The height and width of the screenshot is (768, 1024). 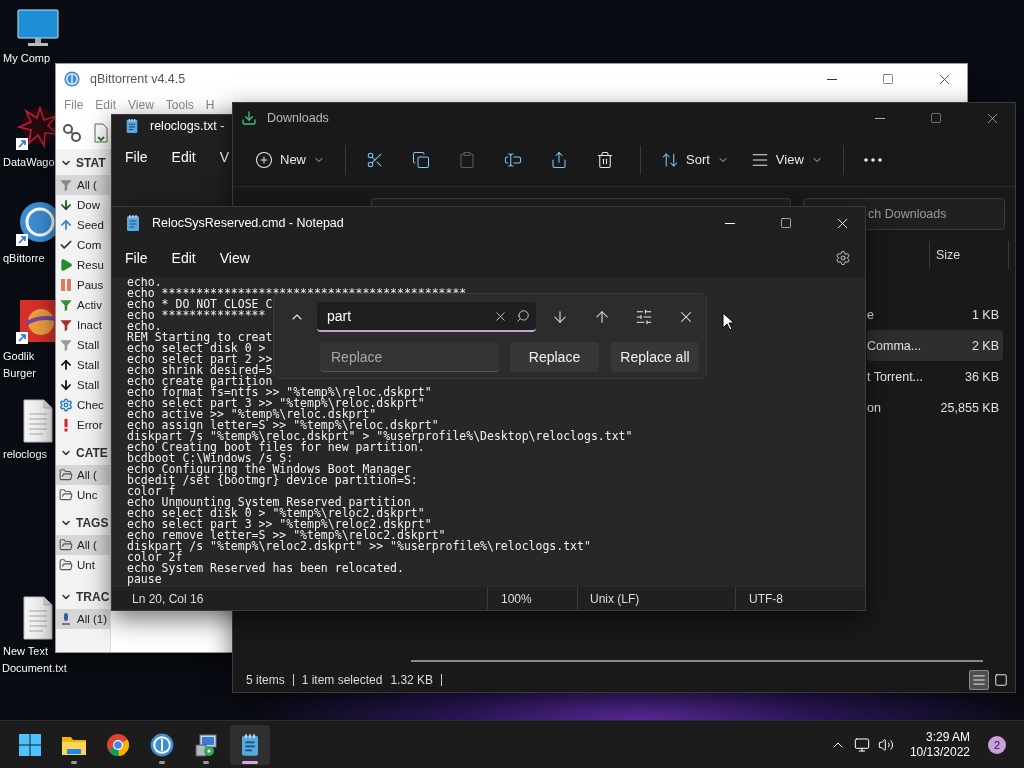 What do you see at coordinates (83, 285) in the screenshot?
I see `sidebar-item: Paus` at bounding box center [83, 285].